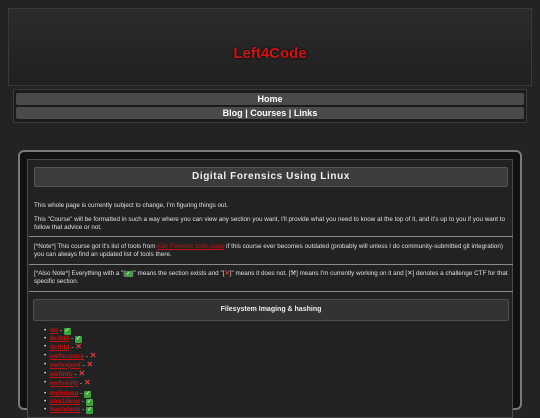 The width and height of the screenshot is (540, 418). I want to click on list-item: md5deep - ✓, so click(68, 394).